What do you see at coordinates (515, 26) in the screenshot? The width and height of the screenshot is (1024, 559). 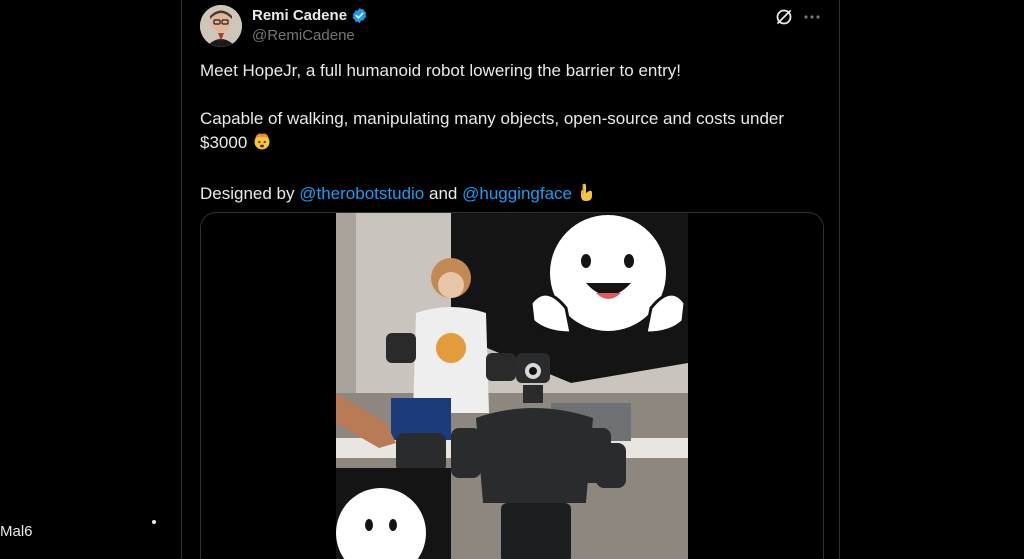 I see `tweet-header: Remi Cadene @RemiCadene` at bounding box center [515, 26].